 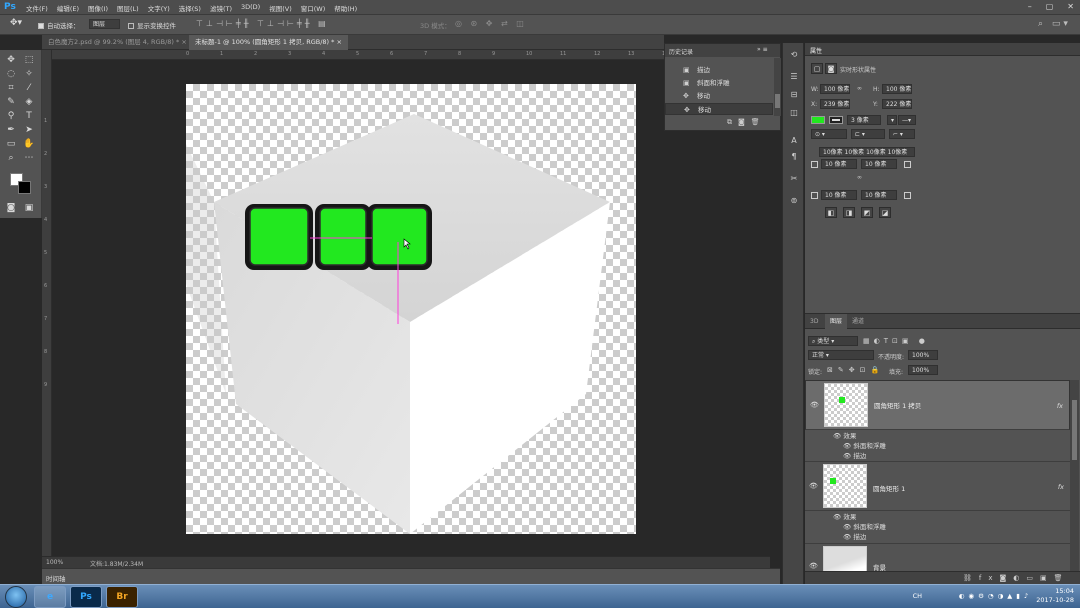 What do you see at coordinates (829, 134) in the screenshot?
I see `stroke-align-dropdown: ⊙ ▾` at bounding box center [829, 134].